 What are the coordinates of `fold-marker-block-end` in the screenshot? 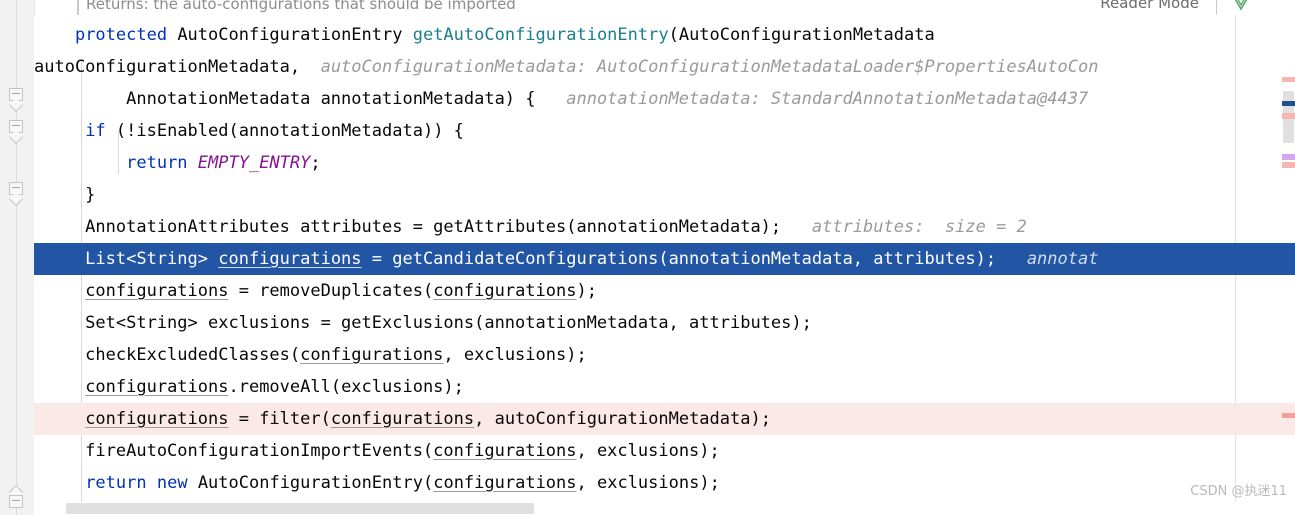 It's located at (16, 194).